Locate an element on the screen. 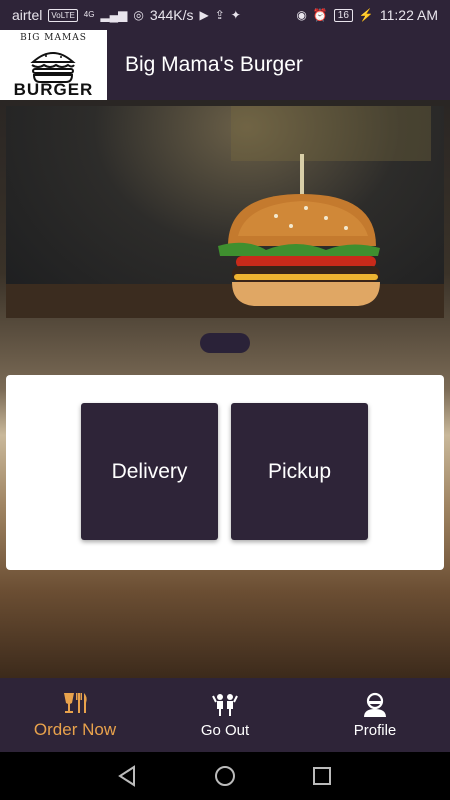  tab-profile: Profile is located at coordinates (375, 715).